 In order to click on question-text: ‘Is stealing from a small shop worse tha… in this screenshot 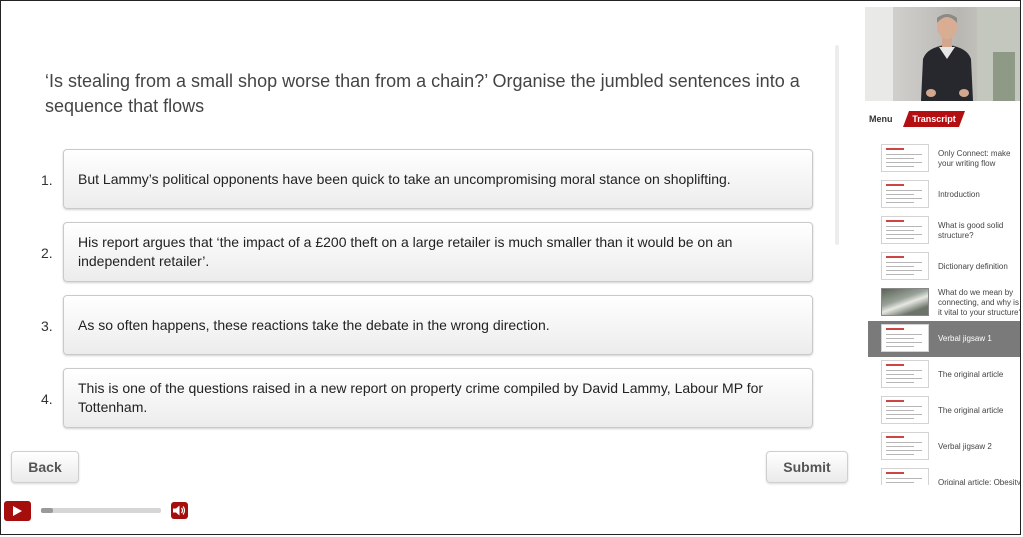, I will do `click(422, 93)`.